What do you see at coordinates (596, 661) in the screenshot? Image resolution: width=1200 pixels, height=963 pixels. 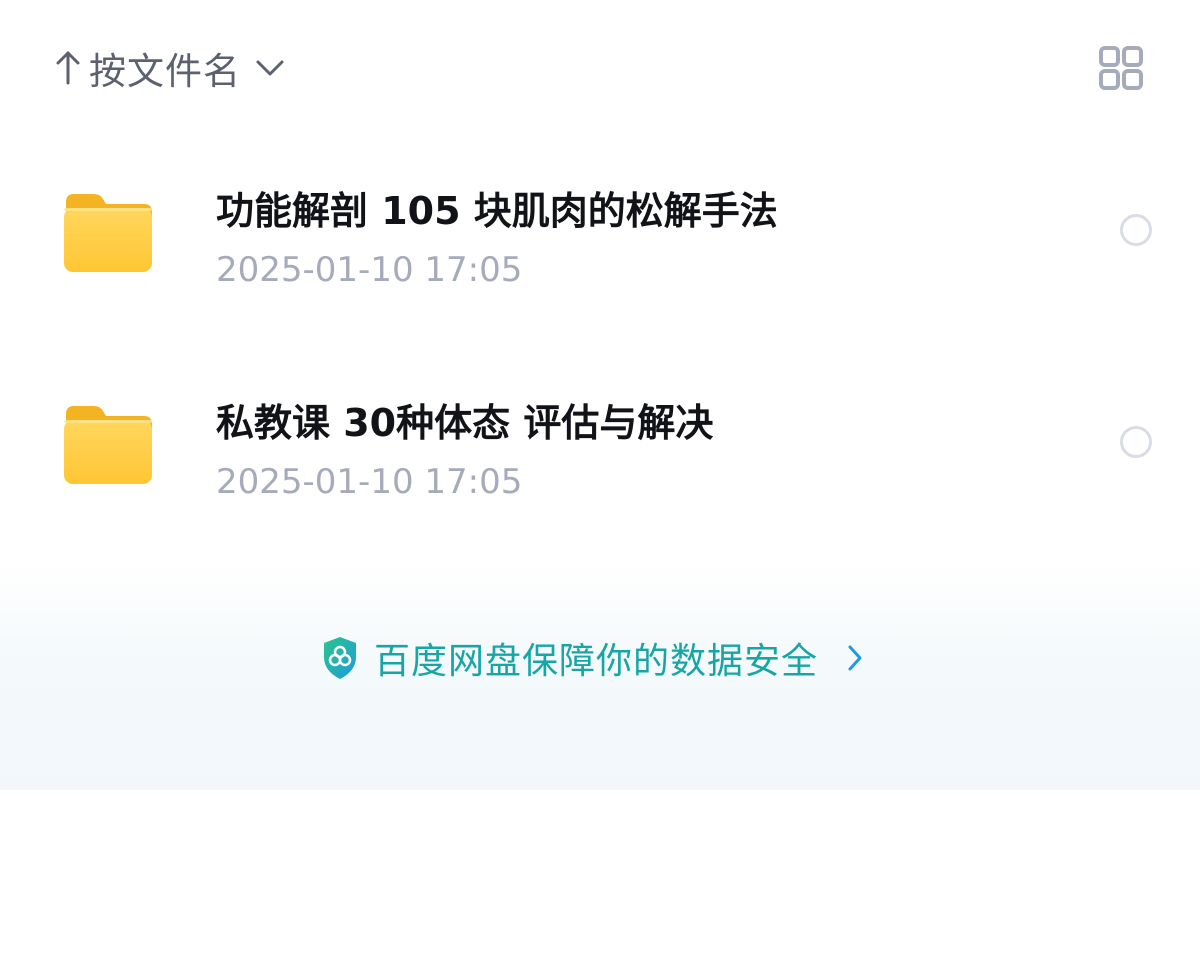 I see `security-banner-text: 百度网盘保障你的数据安全` at bounding box center [596, 661].